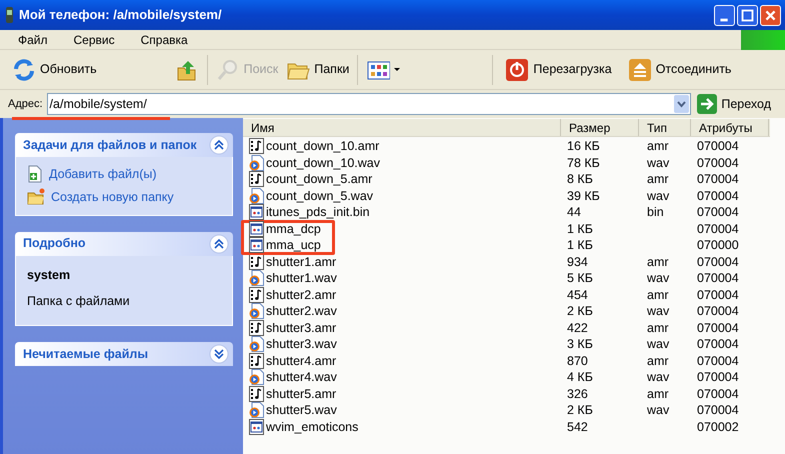  What do you see at coordinates (640, 70) in the screenshot?
I see `eject-icon` at bounding box center [640, 70].